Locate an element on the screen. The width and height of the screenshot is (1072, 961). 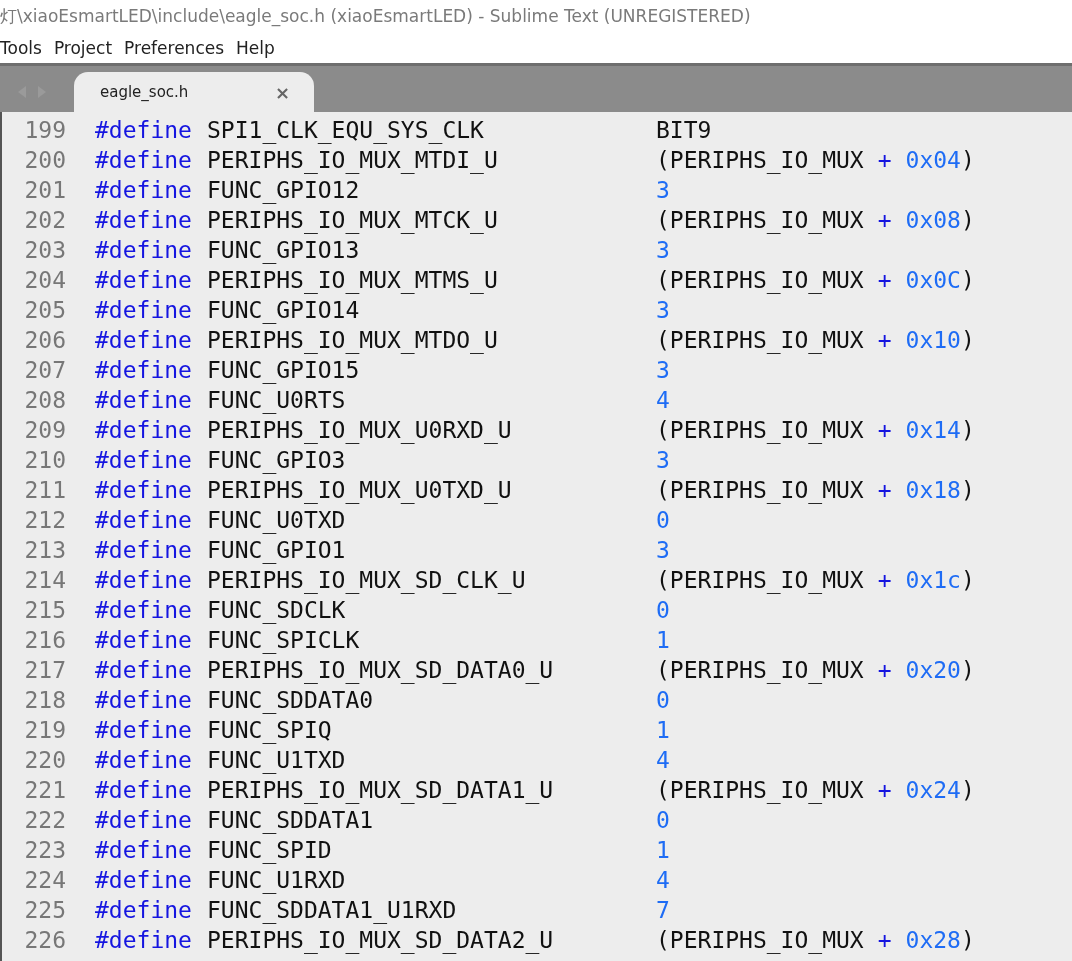
macro-name: FUNC_GPIO1 is located at coordinates (277, 550).